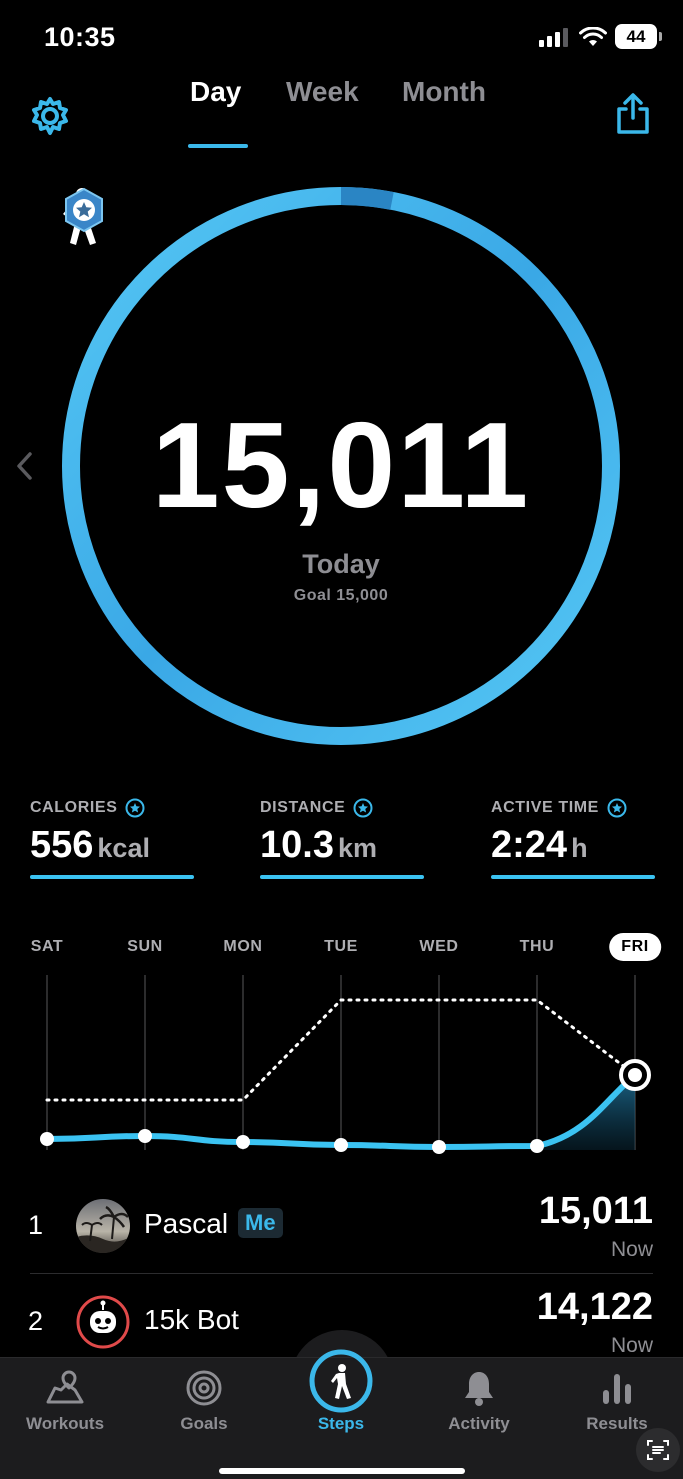 The height and width of the screenshot is (1479, 683). What do you see at coordinates (595, 1211) in the screenshot?
I see `leaderboard-steps: 15,011` at bounding box center [595, 1211].